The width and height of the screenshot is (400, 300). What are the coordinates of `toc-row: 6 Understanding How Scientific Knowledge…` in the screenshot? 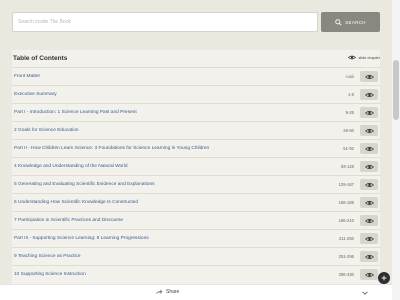 It's located at (196, 202).